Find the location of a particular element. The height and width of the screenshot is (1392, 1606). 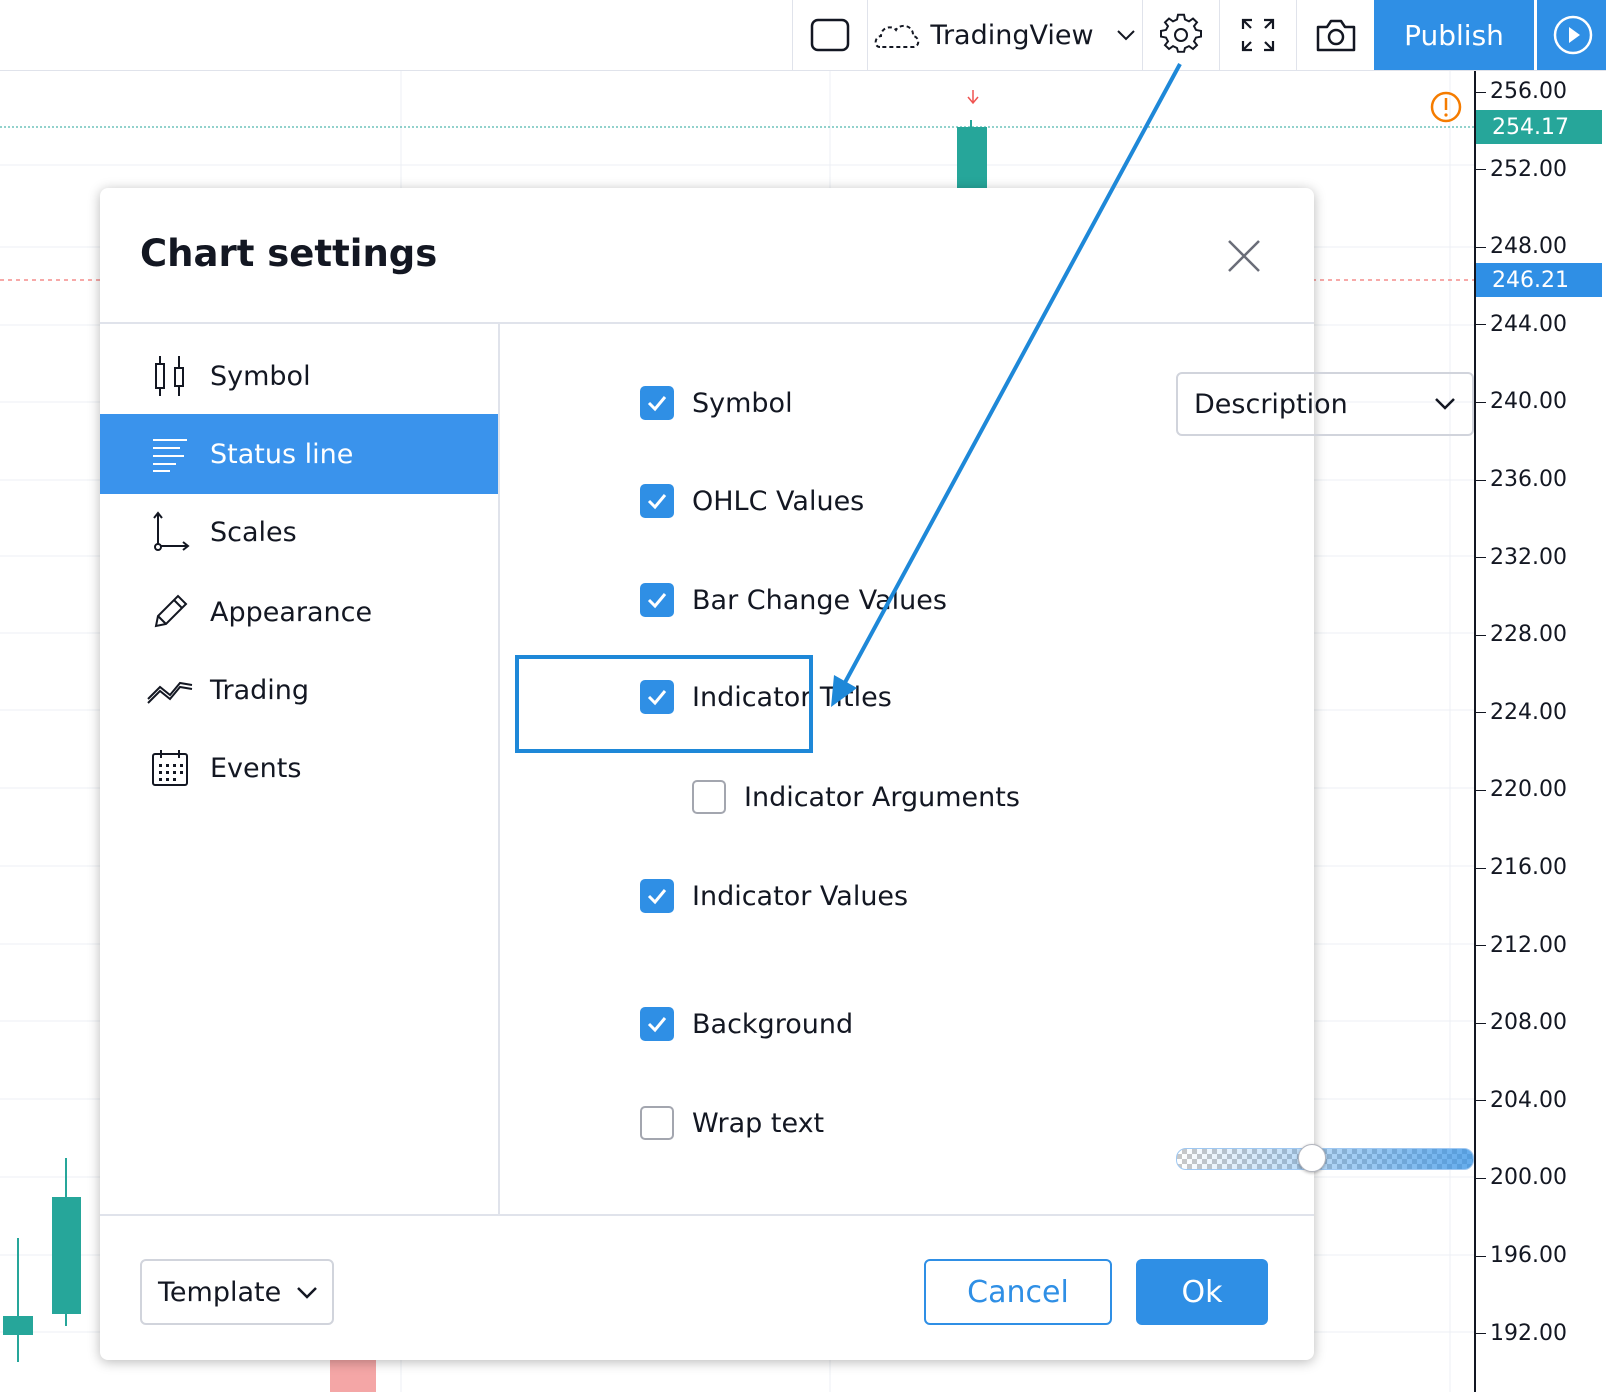

option-symbol: Symbol is located at coordinates (716, 403).